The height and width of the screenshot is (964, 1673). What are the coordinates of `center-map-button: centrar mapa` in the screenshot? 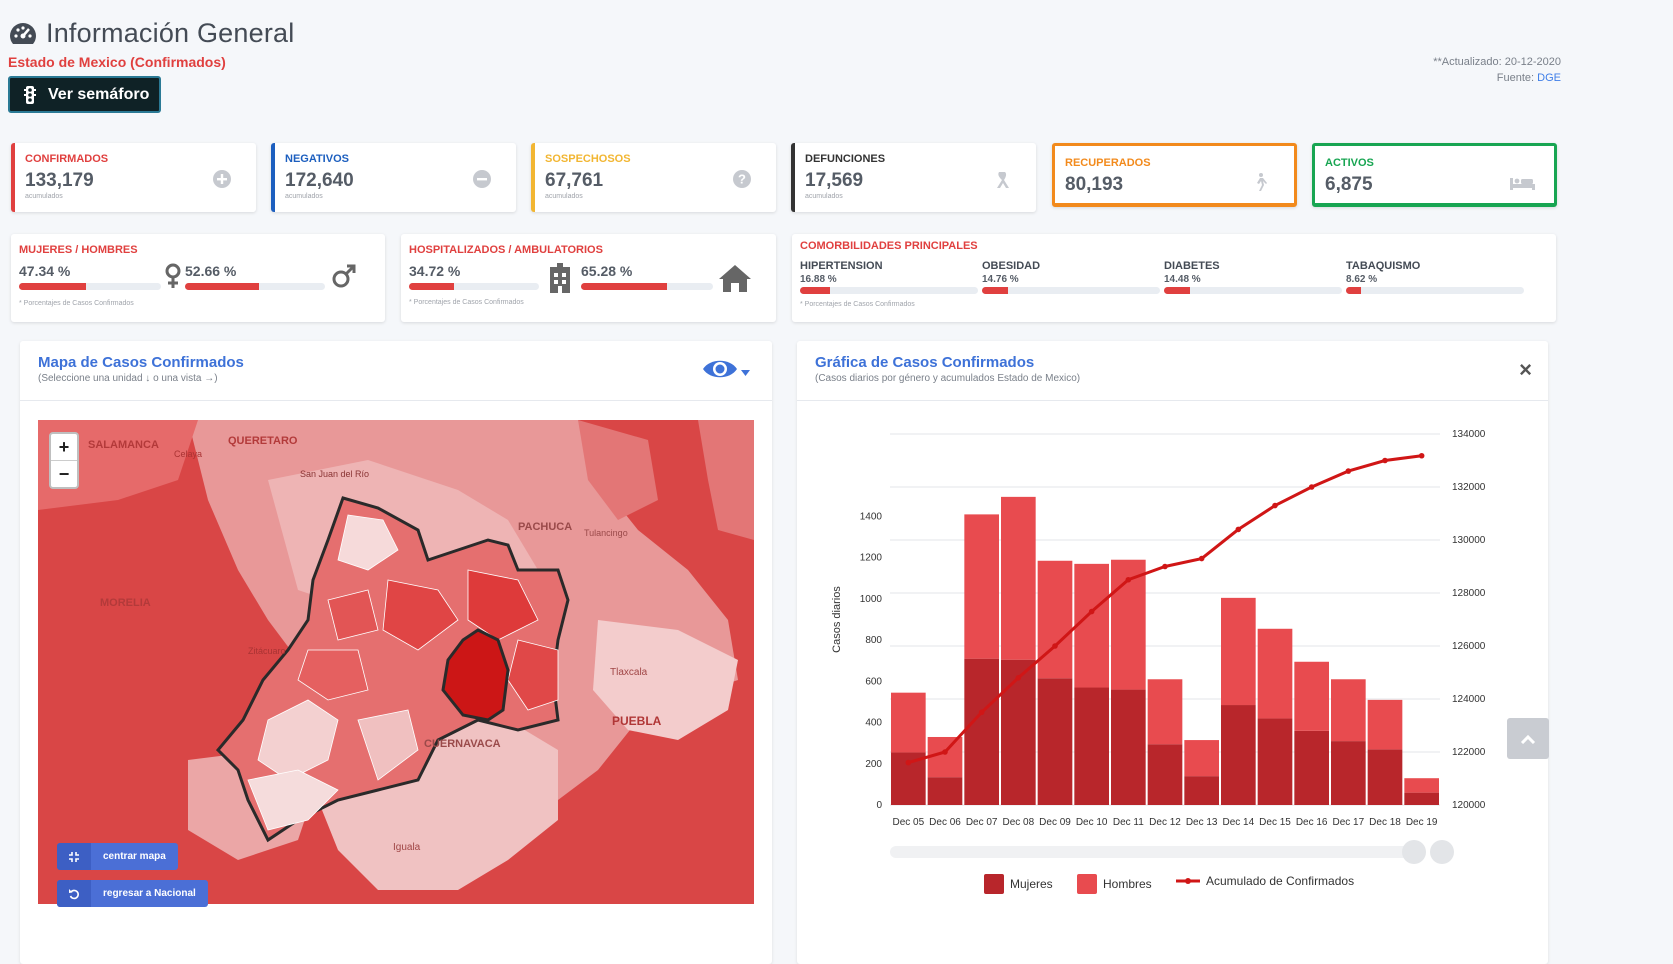 It's located at (117, 856).